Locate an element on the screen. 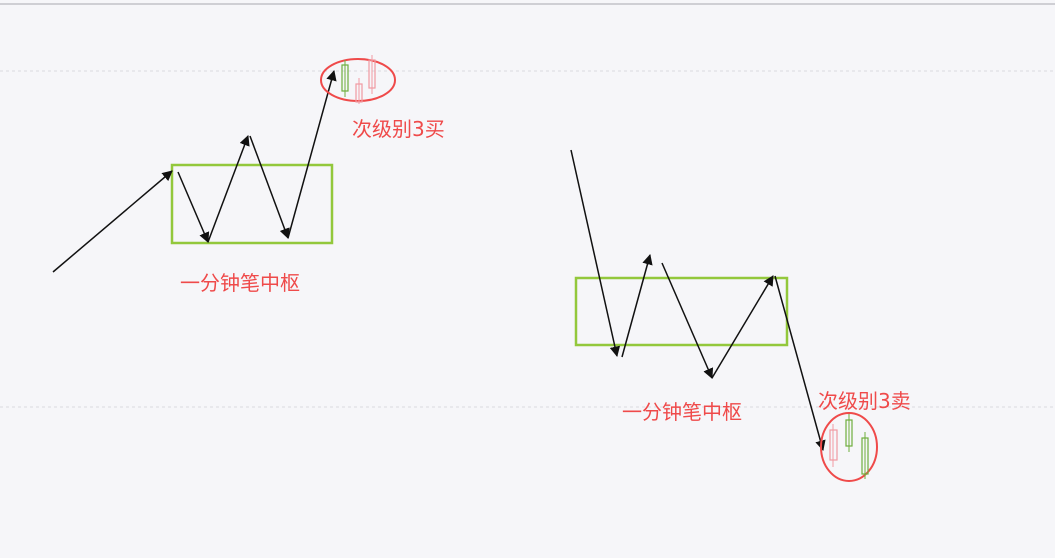  right-stroke-2-arrow is located at coordinates (637, 305).